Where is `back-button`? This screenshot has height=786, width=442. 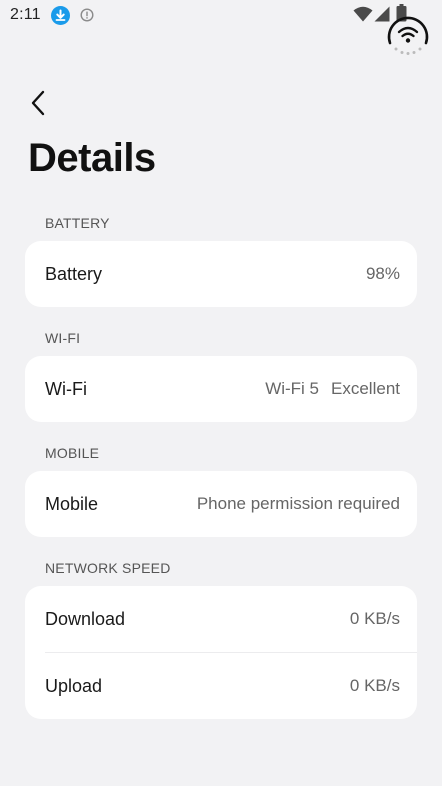
back-button is located at coordinates (38, 103).